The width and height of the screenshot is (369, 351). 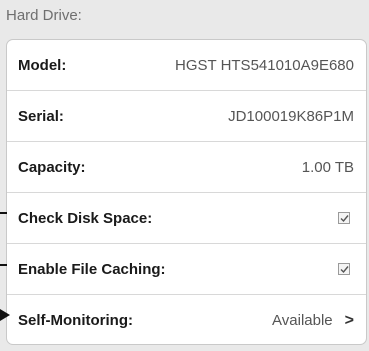 What do you see at coordinates (302, 320) in the screenshot?
I see `self-monitoring-value: Available` at bounding box center [302, 320].